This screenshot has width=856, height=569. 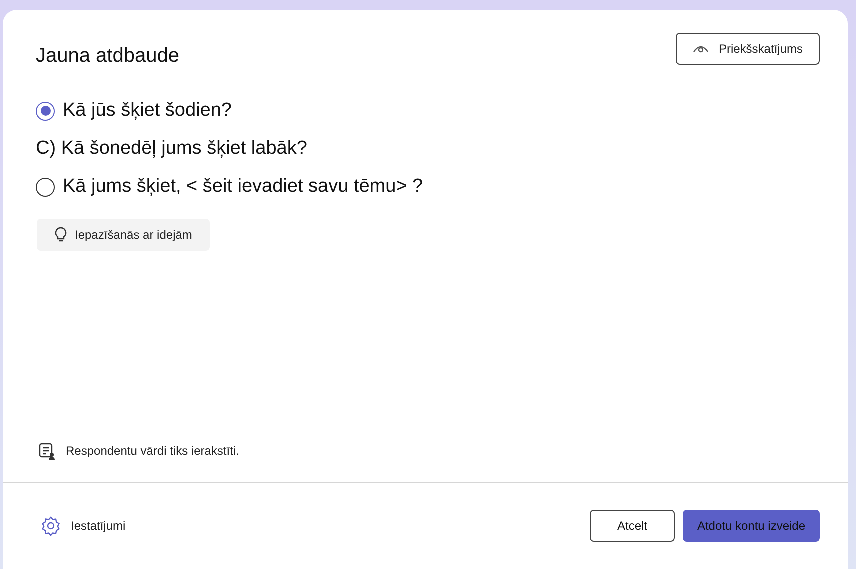 What do you see at coordinates (61, 235) in the screenshot?
I see `lightbulb-icon` at bounding box center [61, 235].